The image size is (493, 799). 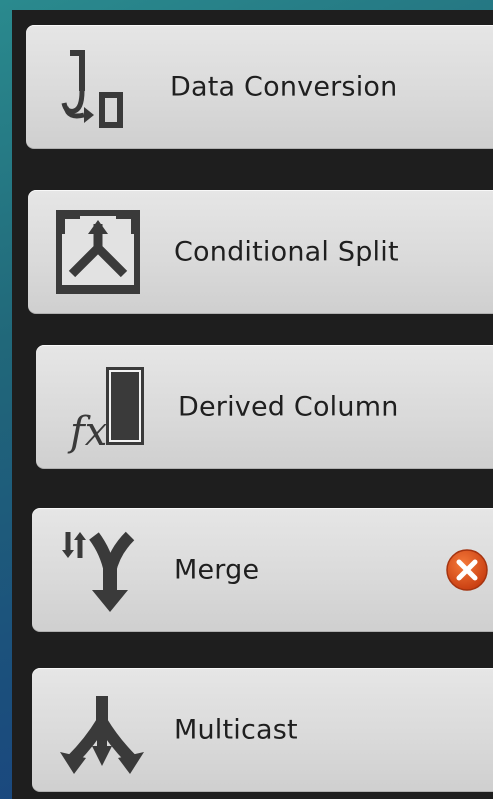 I want to click on toolbox-item-merge: Merge, so click(x=262, y=570).